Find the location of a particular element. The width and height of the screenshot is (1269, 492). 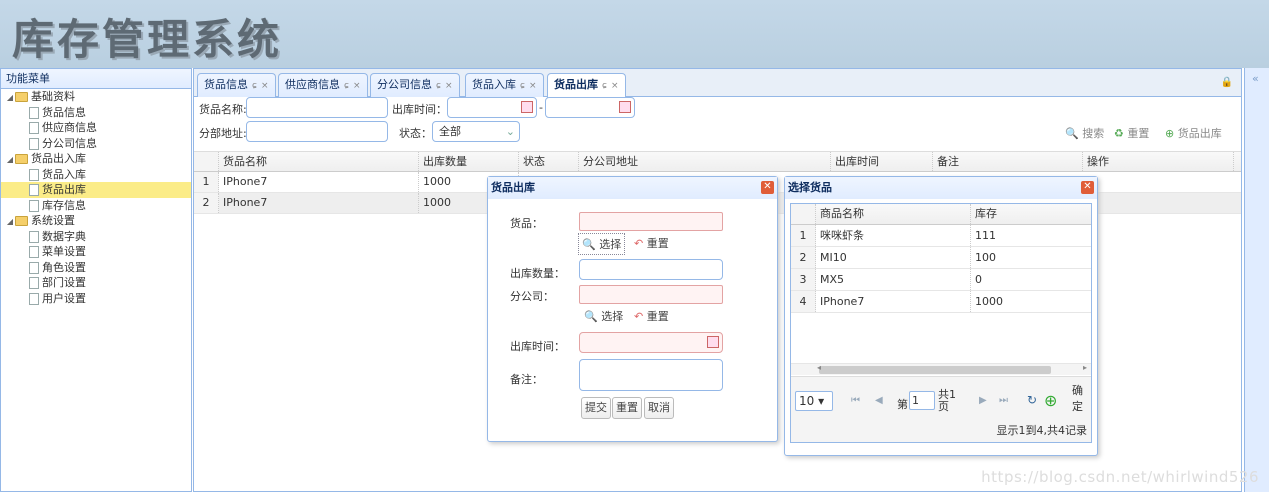

goods-name-input is located at coordinates (317, 107).